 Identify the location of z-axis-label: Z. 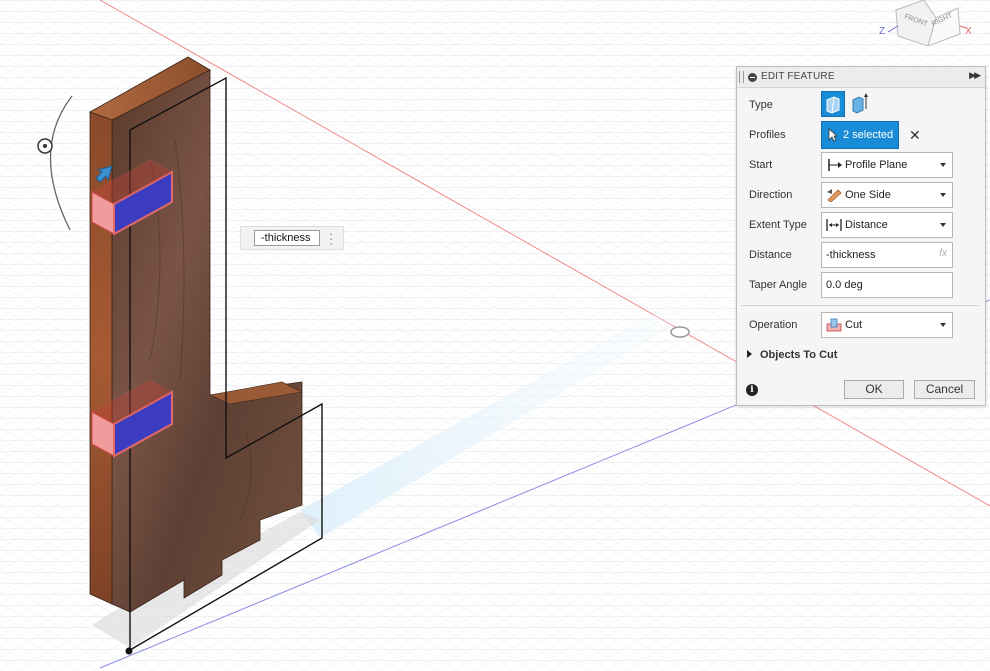
(882, 31).